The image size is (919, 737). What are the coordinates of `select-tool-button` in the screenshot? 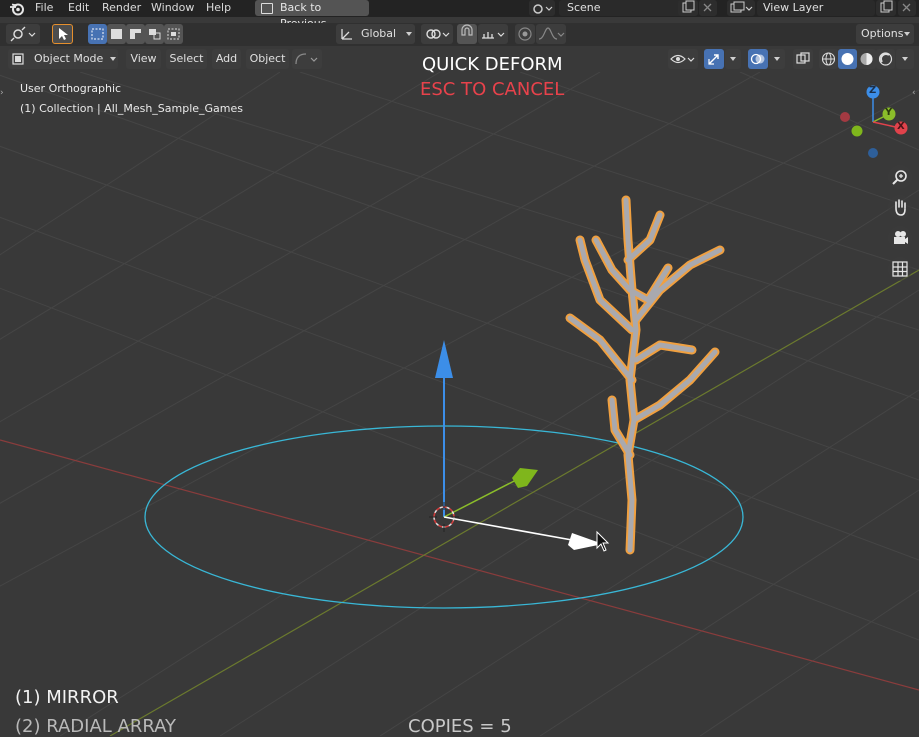 It's located at (62, 34).